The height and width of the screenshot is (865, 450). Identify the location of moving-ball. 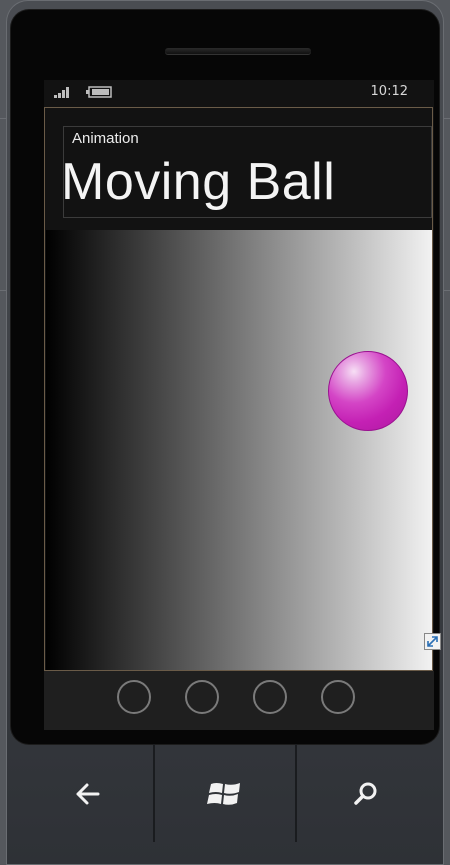
(368, 391).